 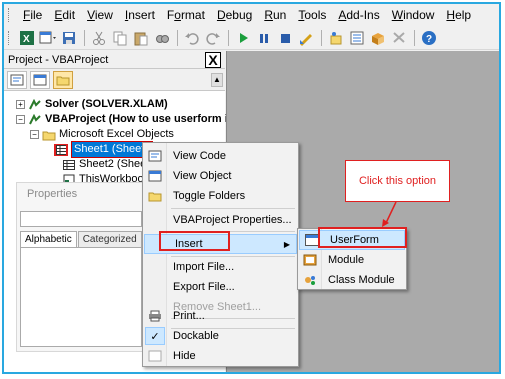 I want to click on module-icon, so click(x=310, y=260).